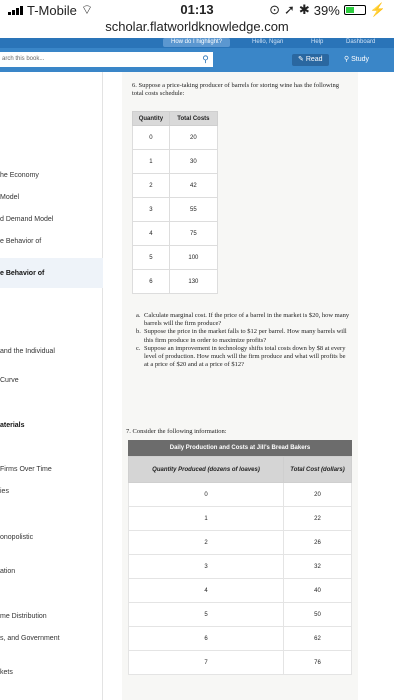 This screenshot has width=394, height=700. Describe the element at coordinates (317, 566) in the screenshot. I see `table-cell: 32` at that location.